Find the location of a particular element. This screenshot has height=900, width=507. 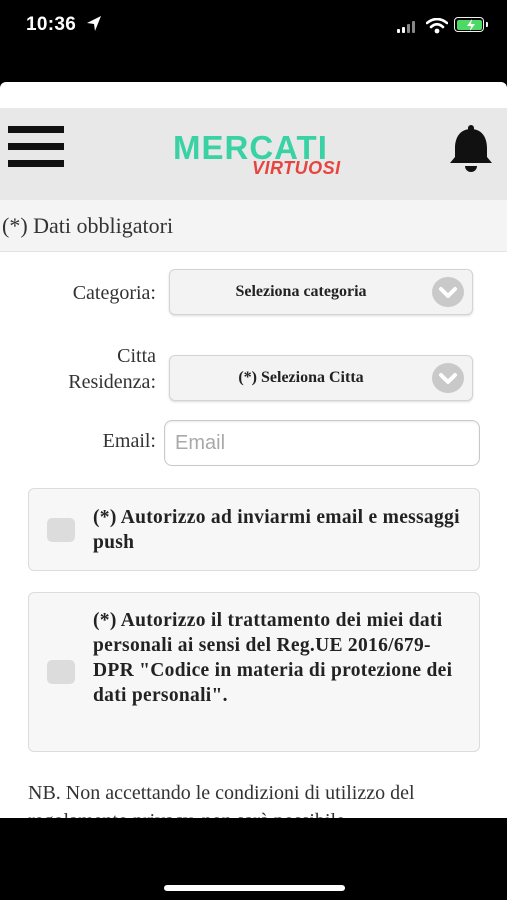

citta-select-value: (*) Seleziona Citta is located at coordinates (301, 377).